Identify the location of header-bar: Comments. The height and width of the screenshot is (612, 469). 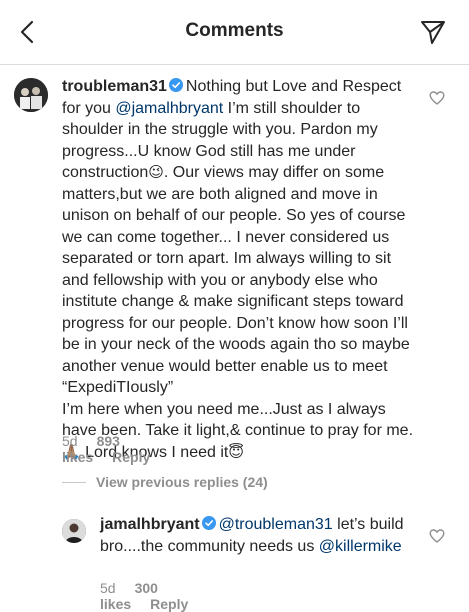
(234, 32).